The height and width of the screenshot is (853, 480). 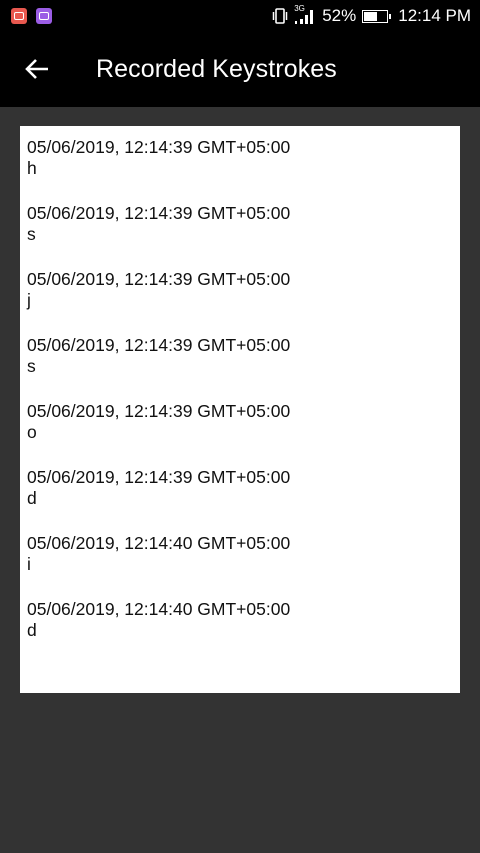 I want to click on list-item: 05/06/2019, 12:14:39 GMT+05:00 j, so click(x=158, y=290).